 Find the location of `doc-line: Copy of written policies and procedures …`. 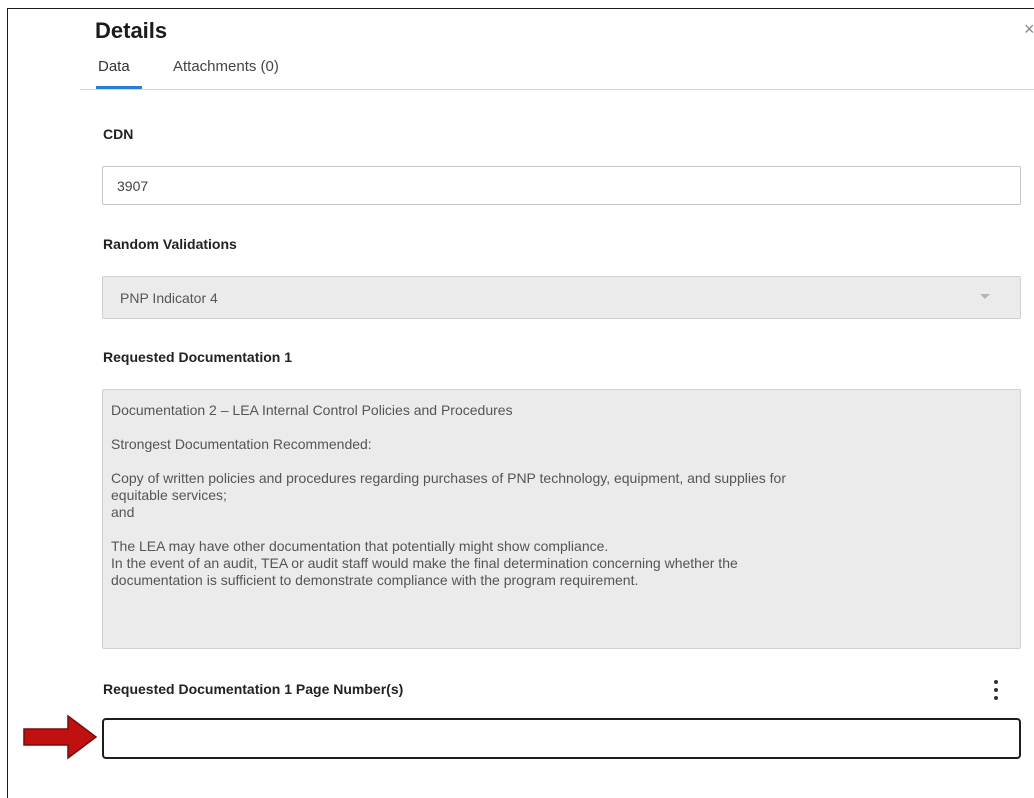

doc-line: Copy of written policies and procedures … is located at coordinates (448, 478).